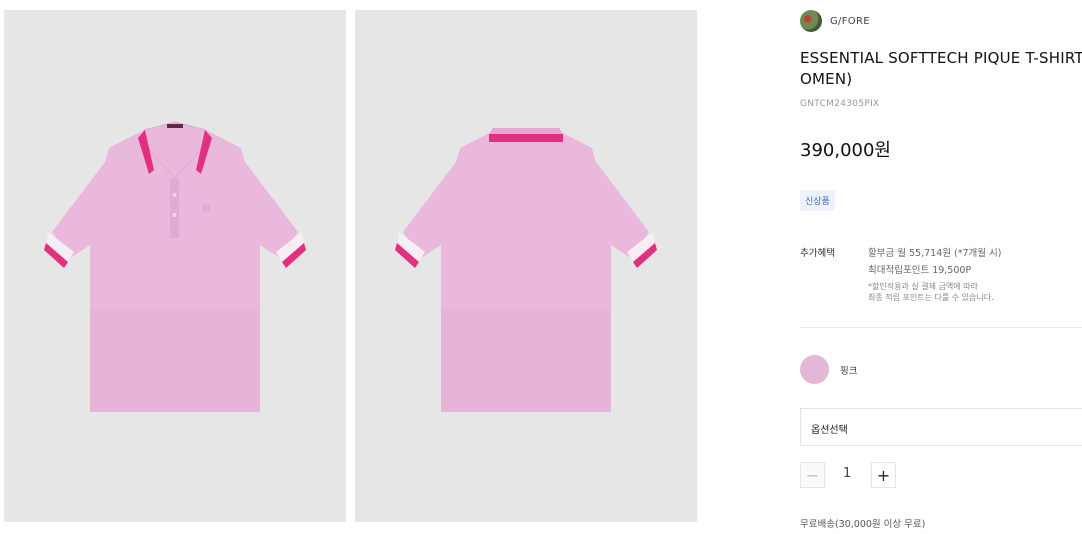  What do you see at coordinates (935, 253) in the screenshot?
I see `installment-info: 할부금 월 55,714원 (*7개월 시)` at bounding box center [935, 253].